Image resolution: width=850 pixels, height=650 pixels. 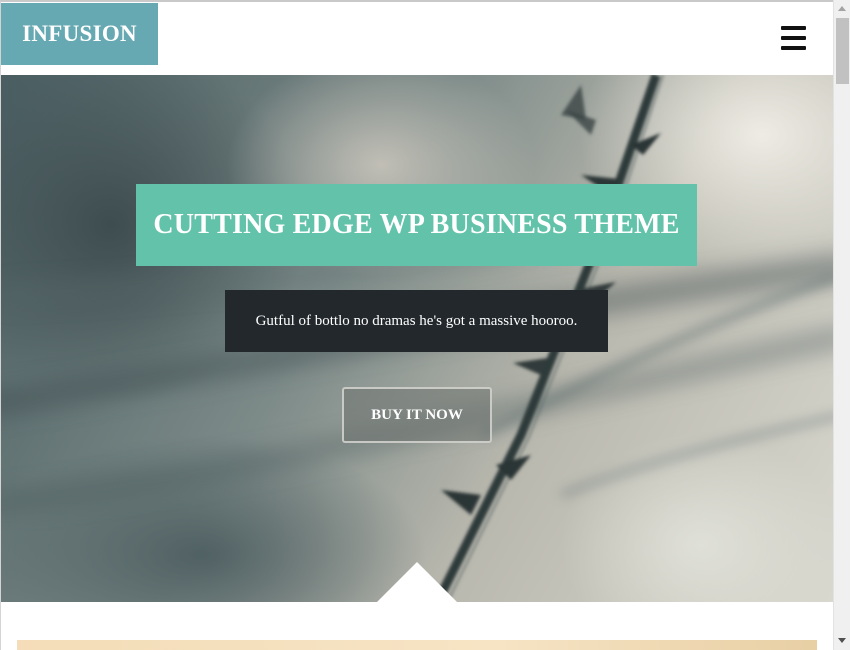 I want to click on scroll-down-arrow-icon, so click(x=842, y=640).